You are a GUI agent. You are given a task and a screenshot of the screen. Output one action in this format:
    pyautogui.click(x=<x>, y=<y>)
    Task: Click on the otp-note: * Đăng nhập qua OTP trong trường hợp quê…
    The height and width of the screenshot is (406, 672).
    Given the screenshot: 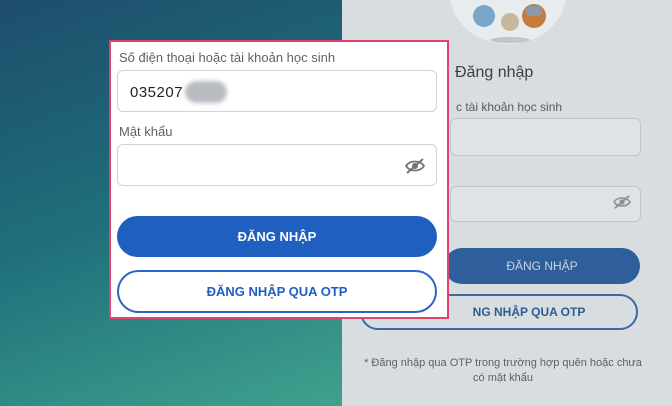 What is the action you would take?
    pyautogui.click(x=503, y=370)
    